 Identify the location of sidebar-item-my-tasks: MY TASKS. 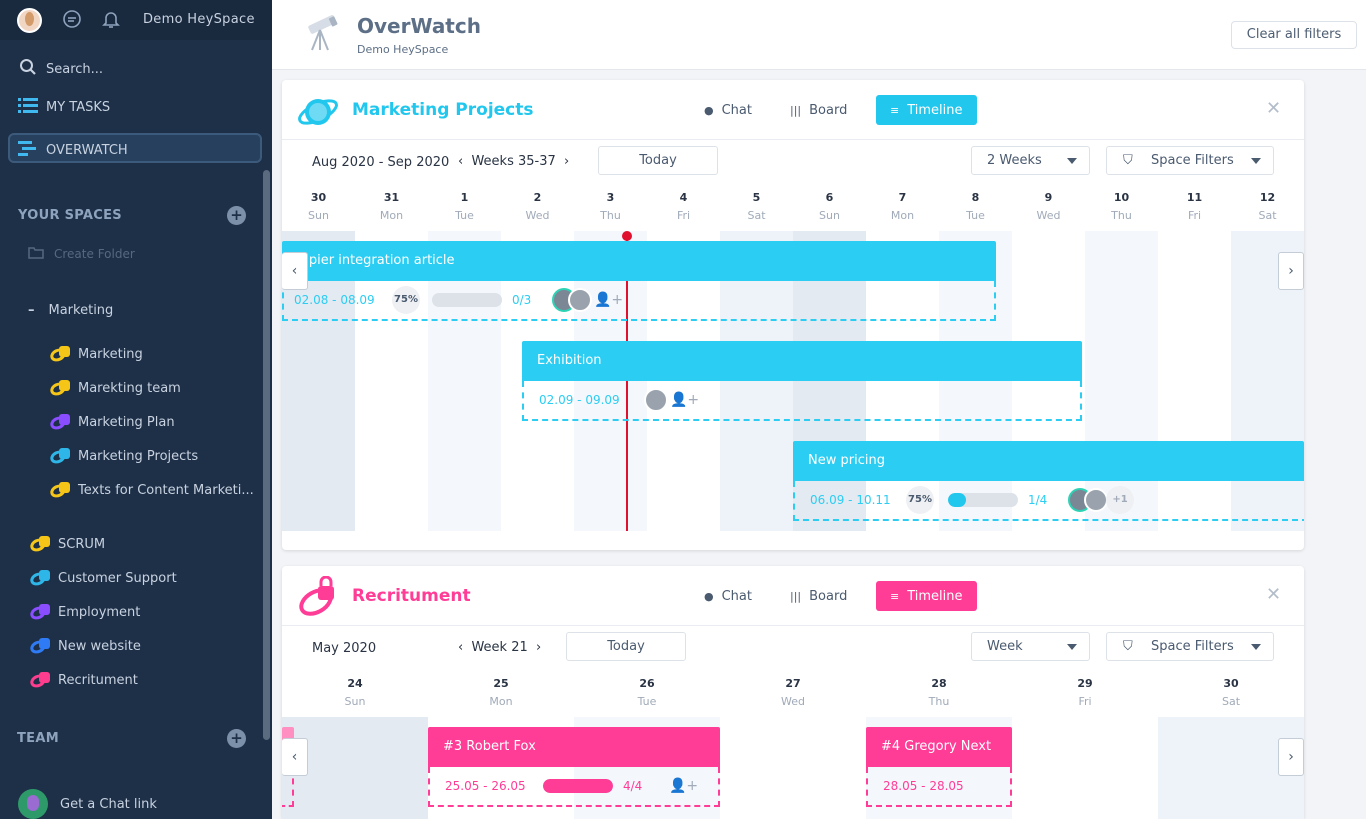
(64, 107).